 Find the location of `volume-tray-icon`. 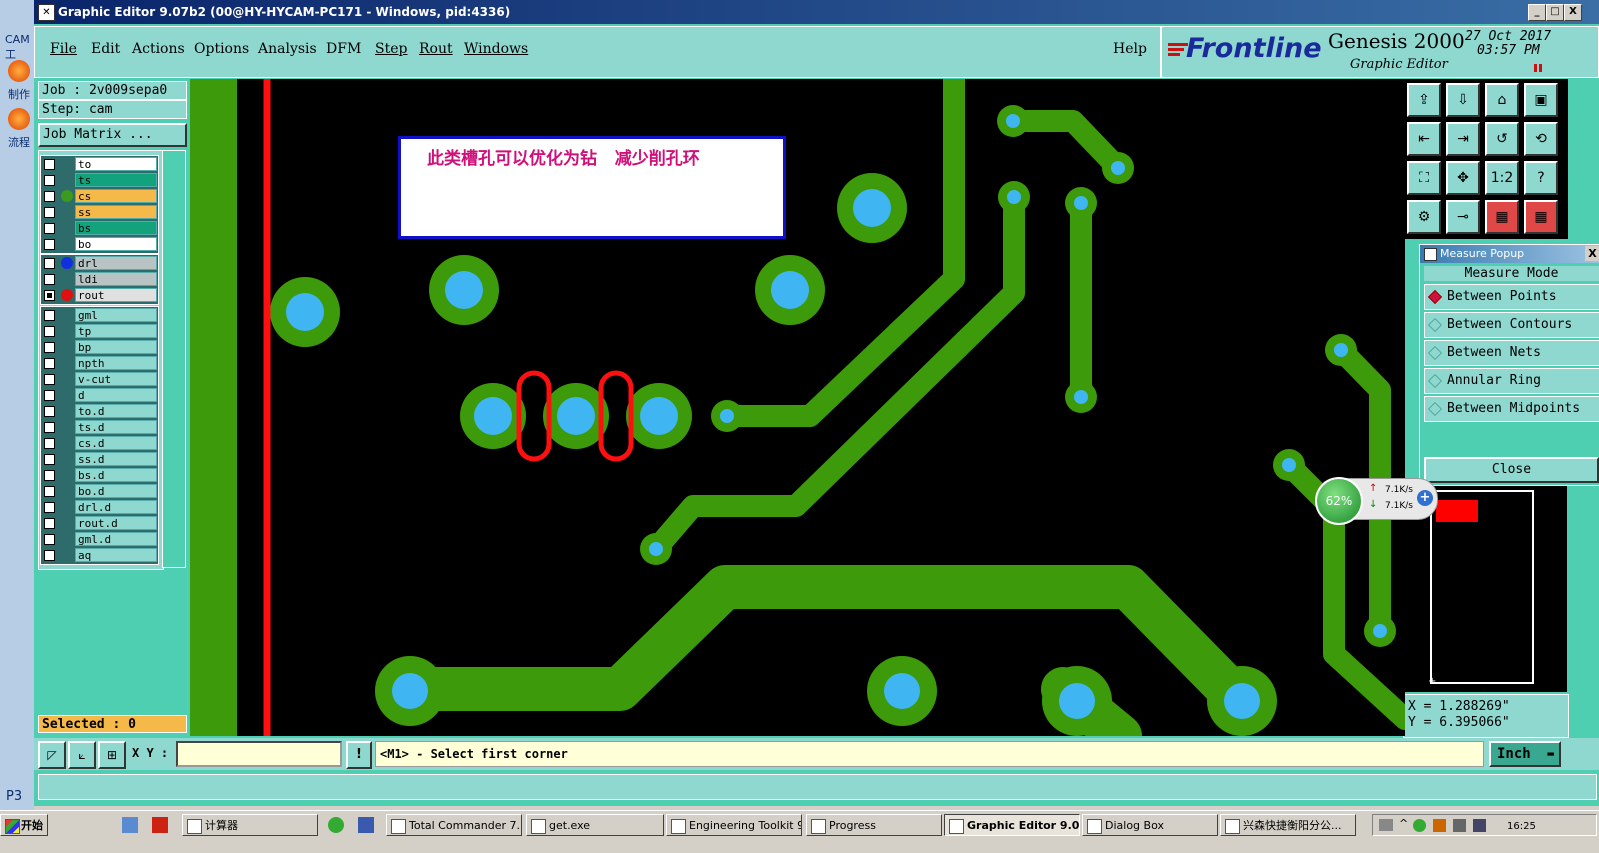

volume-tray-icon is located at coordinates (1479, 825).